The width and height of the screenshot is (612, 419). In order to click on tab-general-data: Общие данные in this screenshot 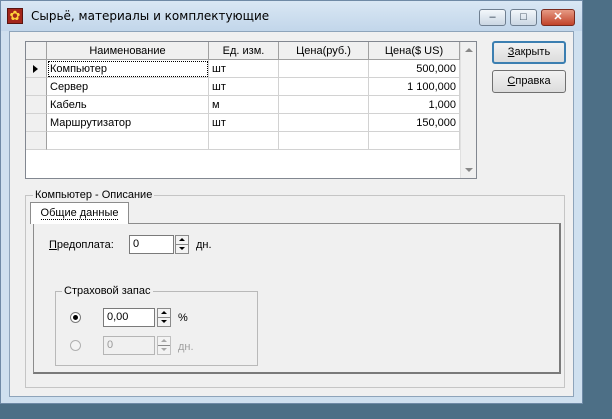, I will do `click(79, 213)`.